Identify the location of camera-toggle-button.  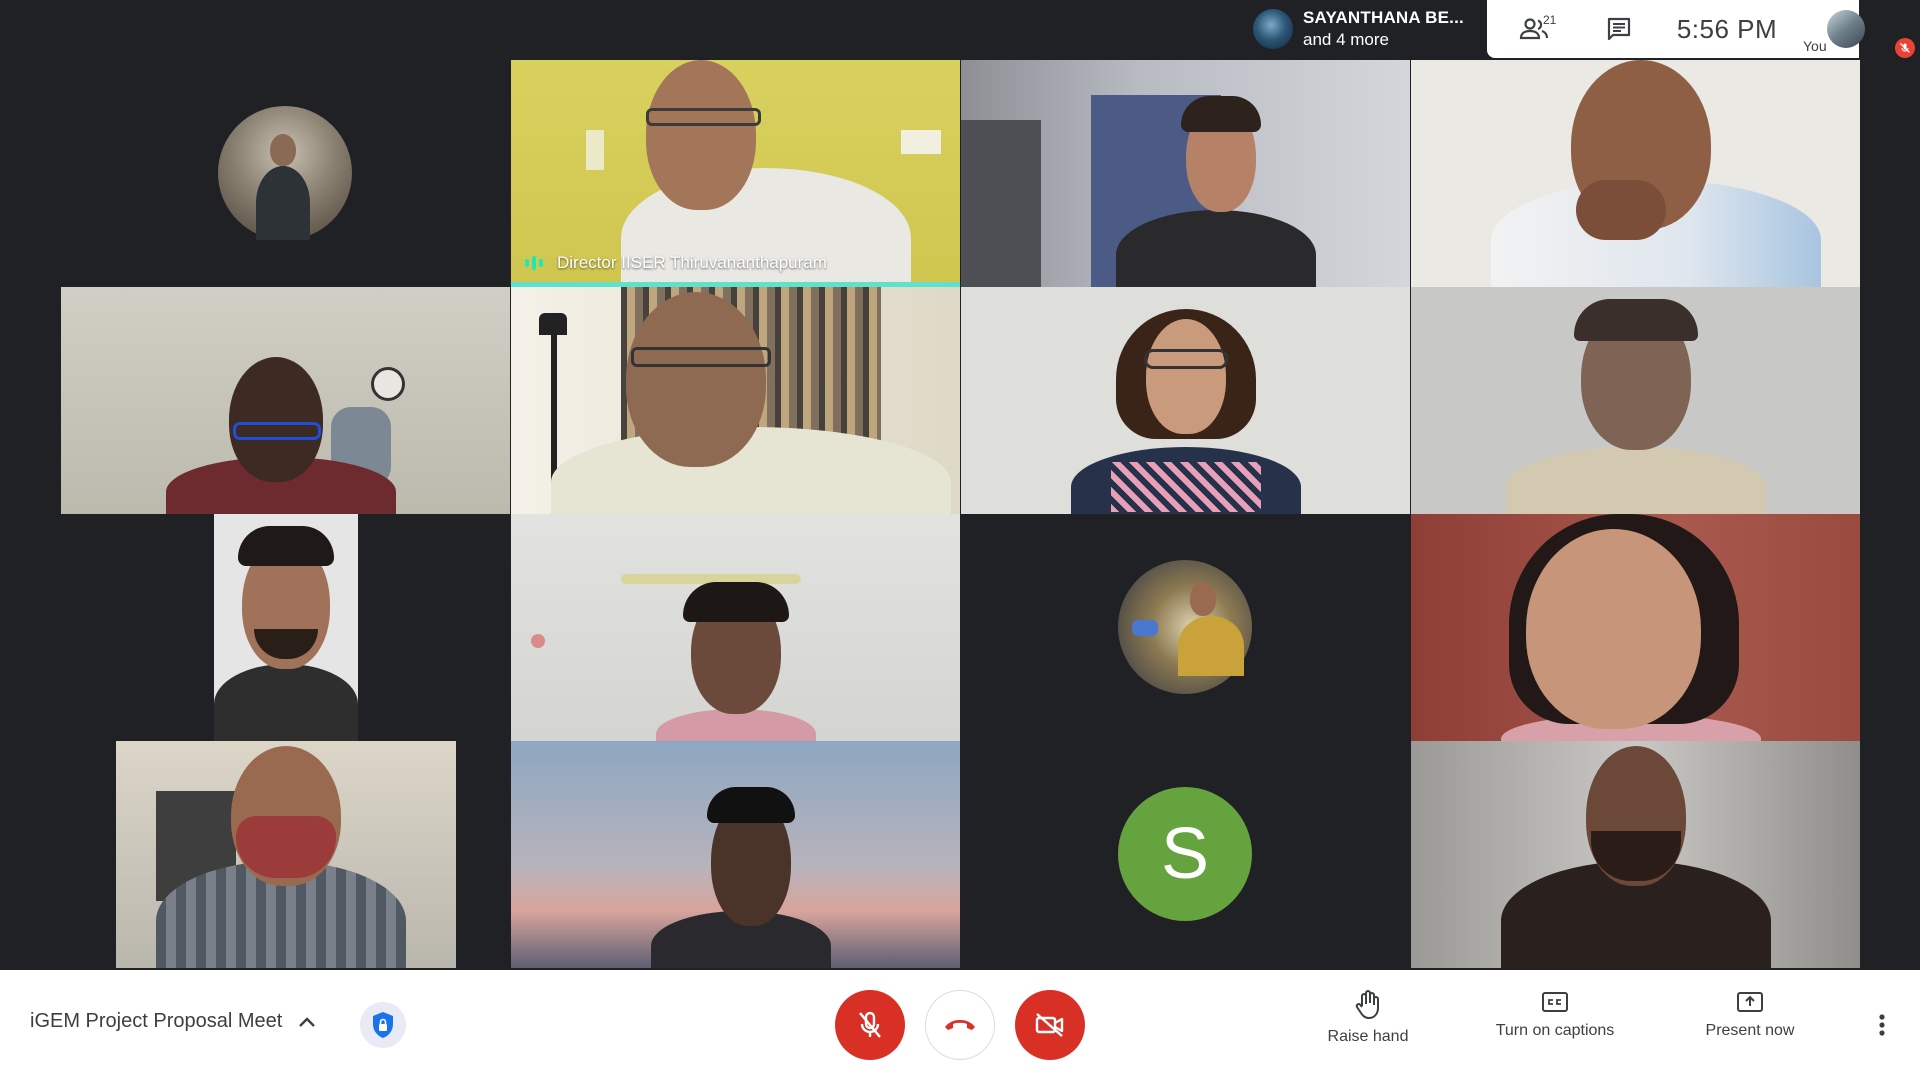
(1050, 1025).